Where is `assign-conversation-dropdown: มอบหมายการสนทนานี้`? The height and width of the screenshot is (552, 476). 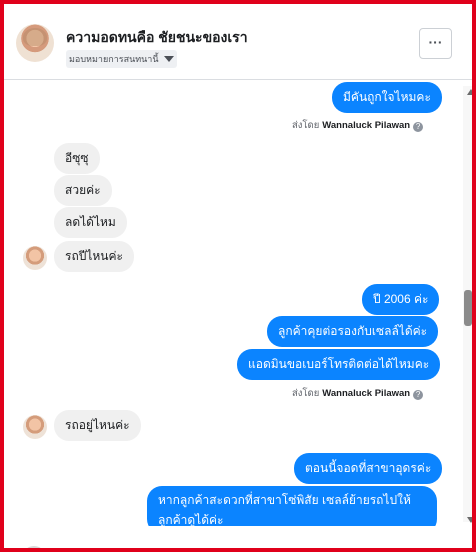 assign-conversation-dropdown: มอบหมายการสนทนานี้ is located at coordinates (121, 59).